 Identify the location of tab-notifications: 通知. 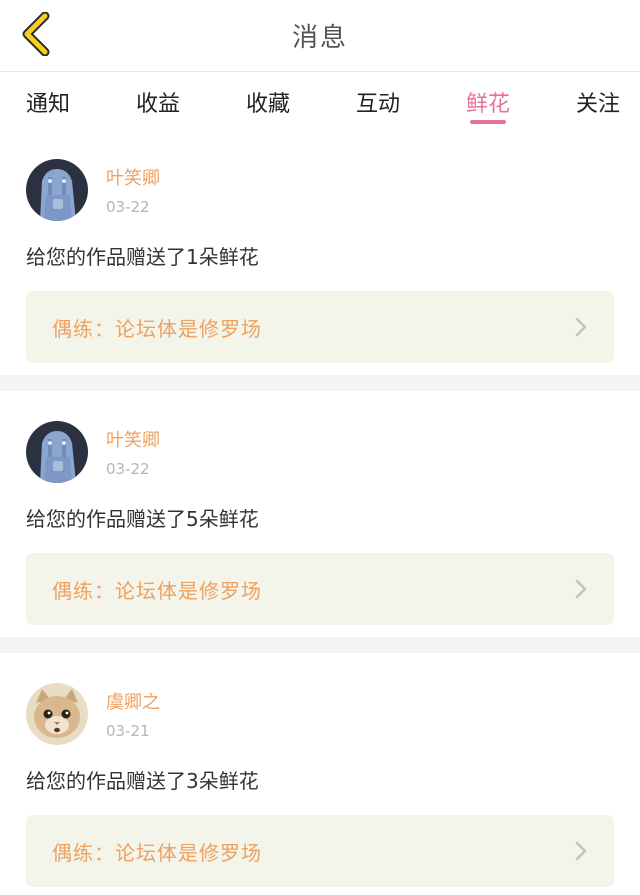
(48, 100).